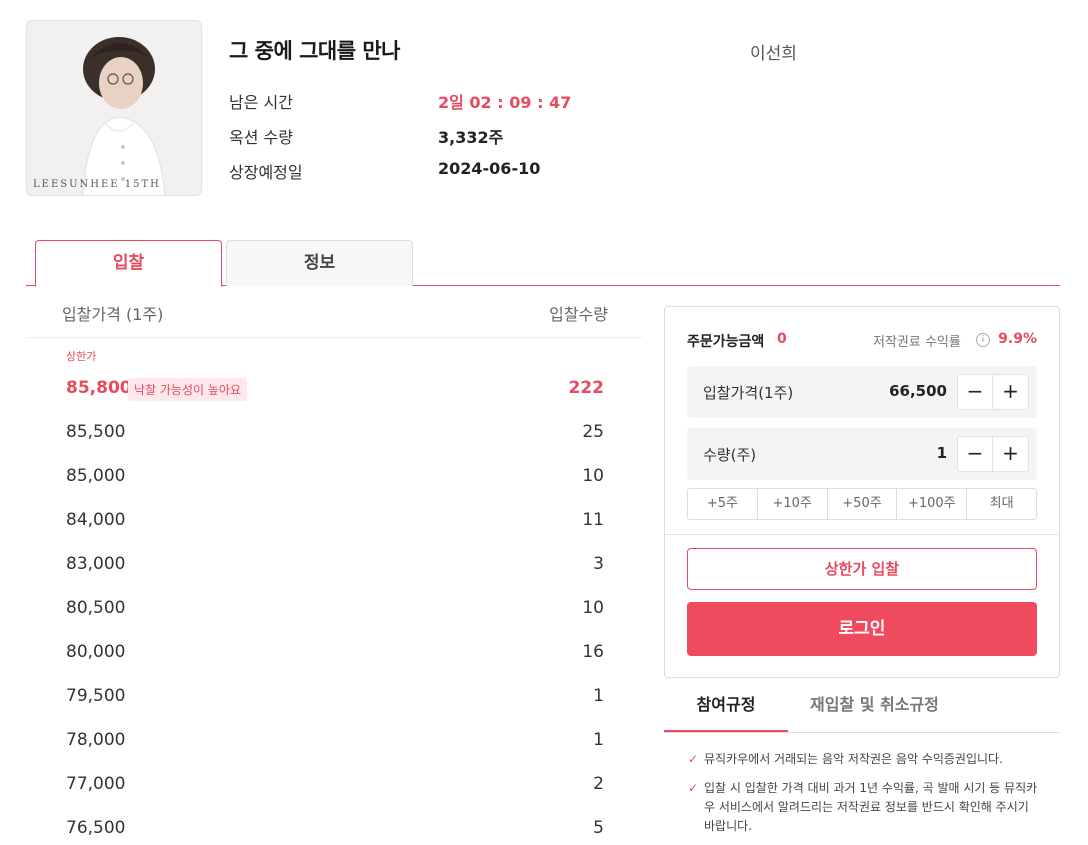 Image resolution: width=1088 pixels, height=845 pixels. What do you see at coordinates (782, 339) in the screenshot?
I see `available-amount-value: 0` at bounding box center [782, 339].